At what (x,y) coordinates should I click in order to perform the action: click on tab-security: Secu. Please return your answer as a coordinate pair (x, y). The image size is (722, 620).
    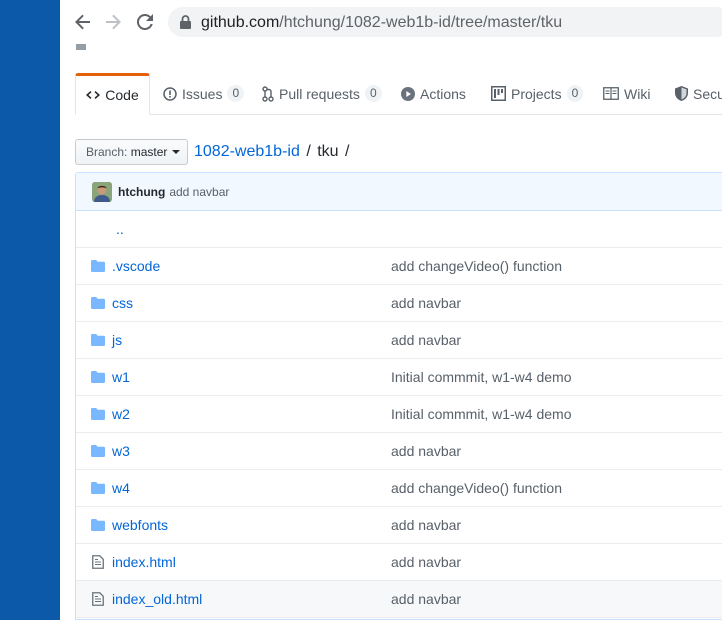
    Looking at the image, I should click on (698, 93).